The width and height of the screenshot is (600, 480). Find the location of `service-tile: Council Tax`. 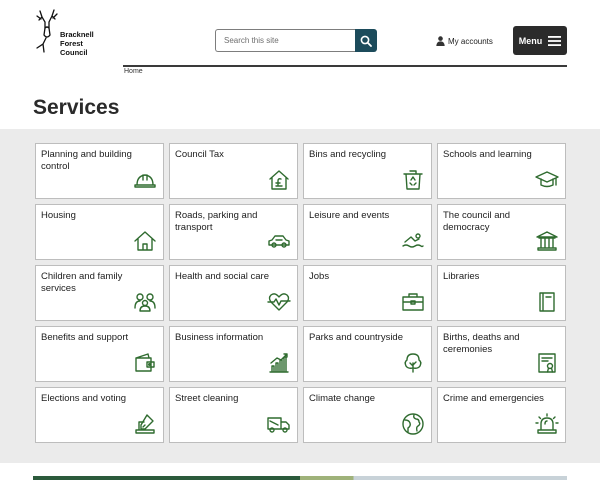

service-tile: Council Tax is located at coordinates (233, 171).